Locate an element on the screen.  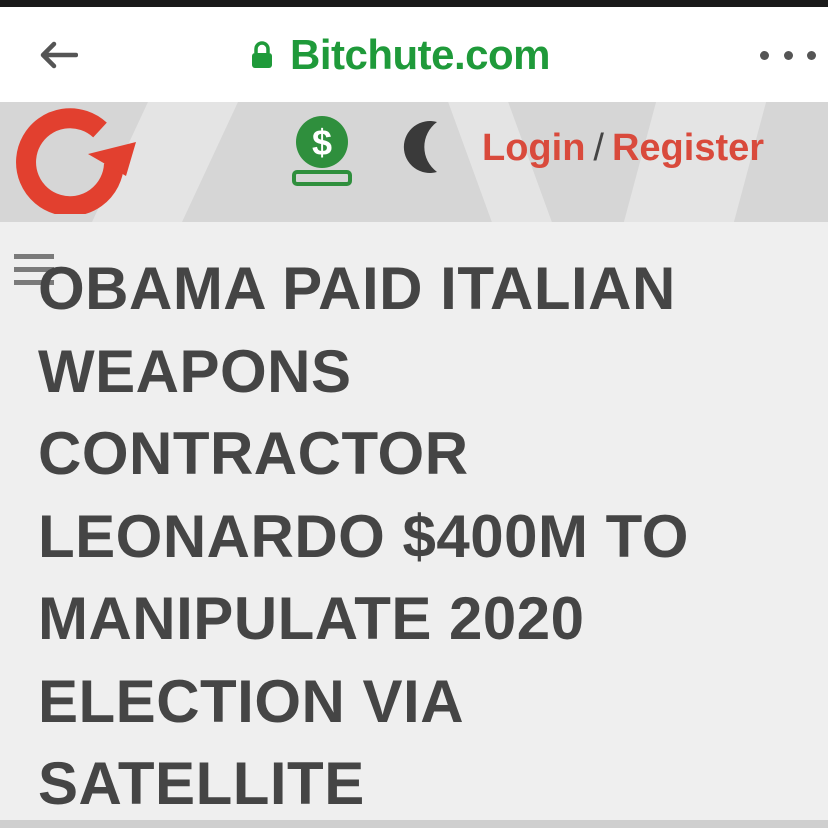
url-field: Bitchute.com is located at coordinates (400, 55).